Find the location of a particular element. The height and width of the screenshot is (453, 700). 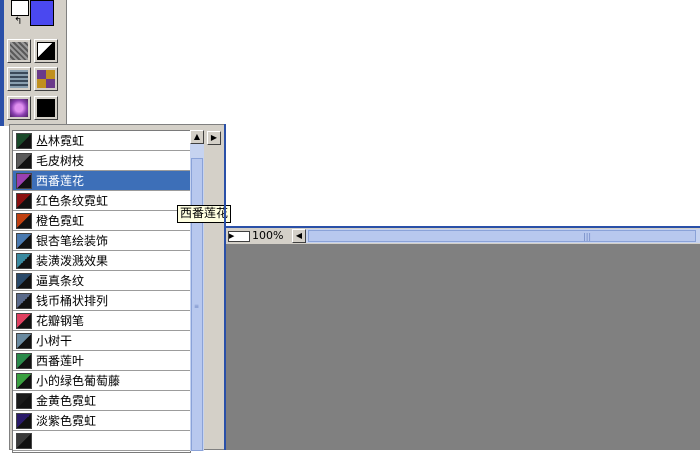

black-strip-icon is located at coordinates (46, 108).